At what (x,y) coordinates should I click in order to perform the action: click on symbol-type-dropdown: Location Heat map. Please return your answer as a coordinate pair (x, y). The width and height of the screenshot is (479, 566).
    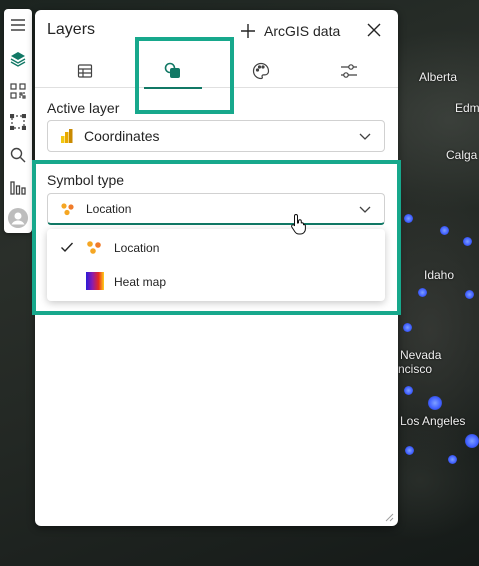
    Looking at the image, I should click on (216, 265).